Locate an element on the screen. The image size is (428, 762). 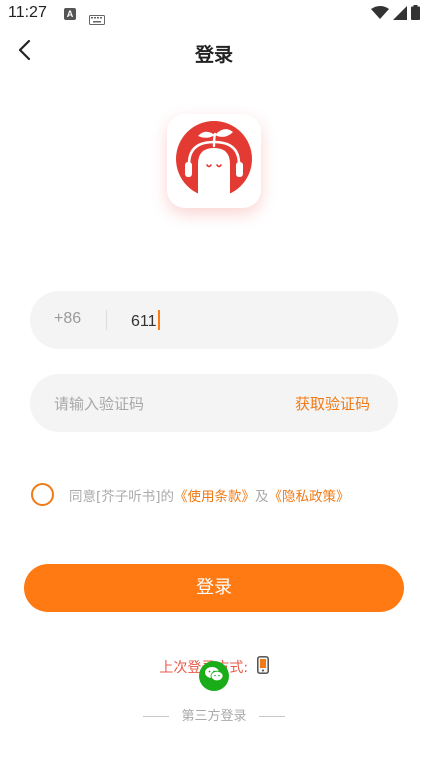
wechat-login-button is located at coordinates (214, 676).